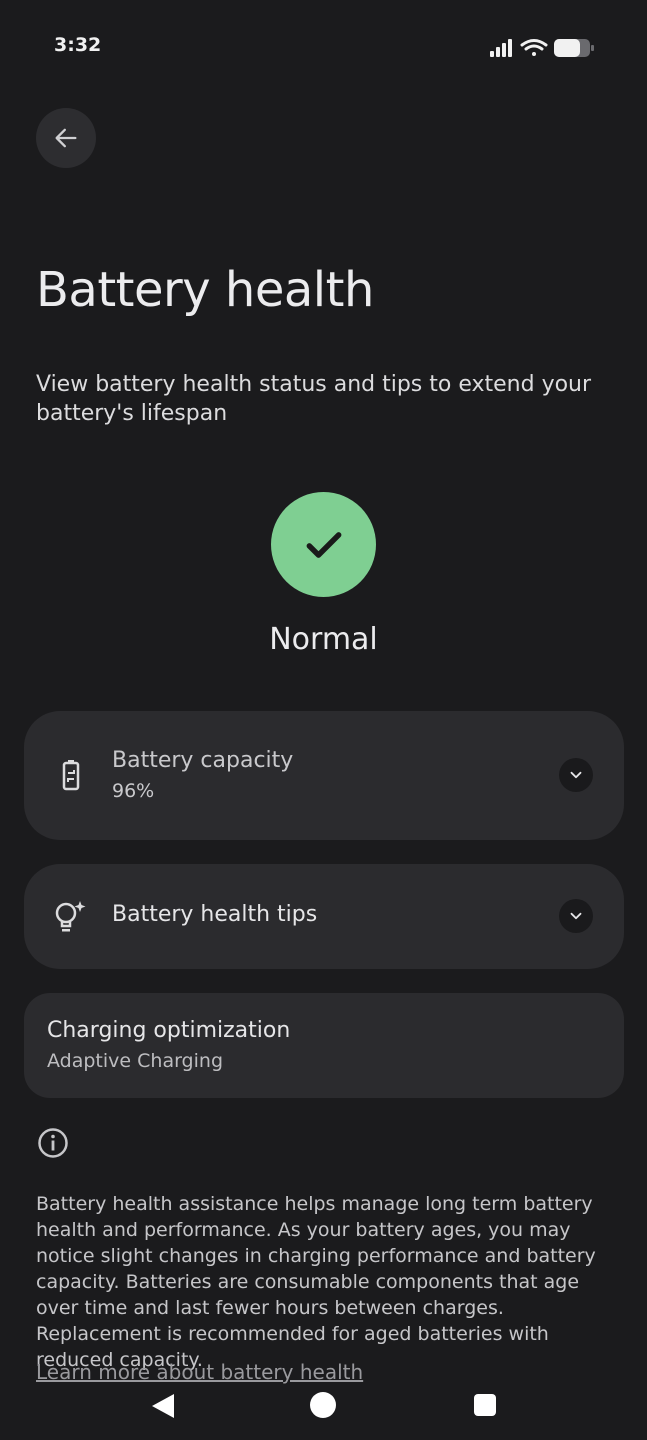 The image size is (647, 1440). I want to click on battery-capacity-value: 96%, so click(133, 791).